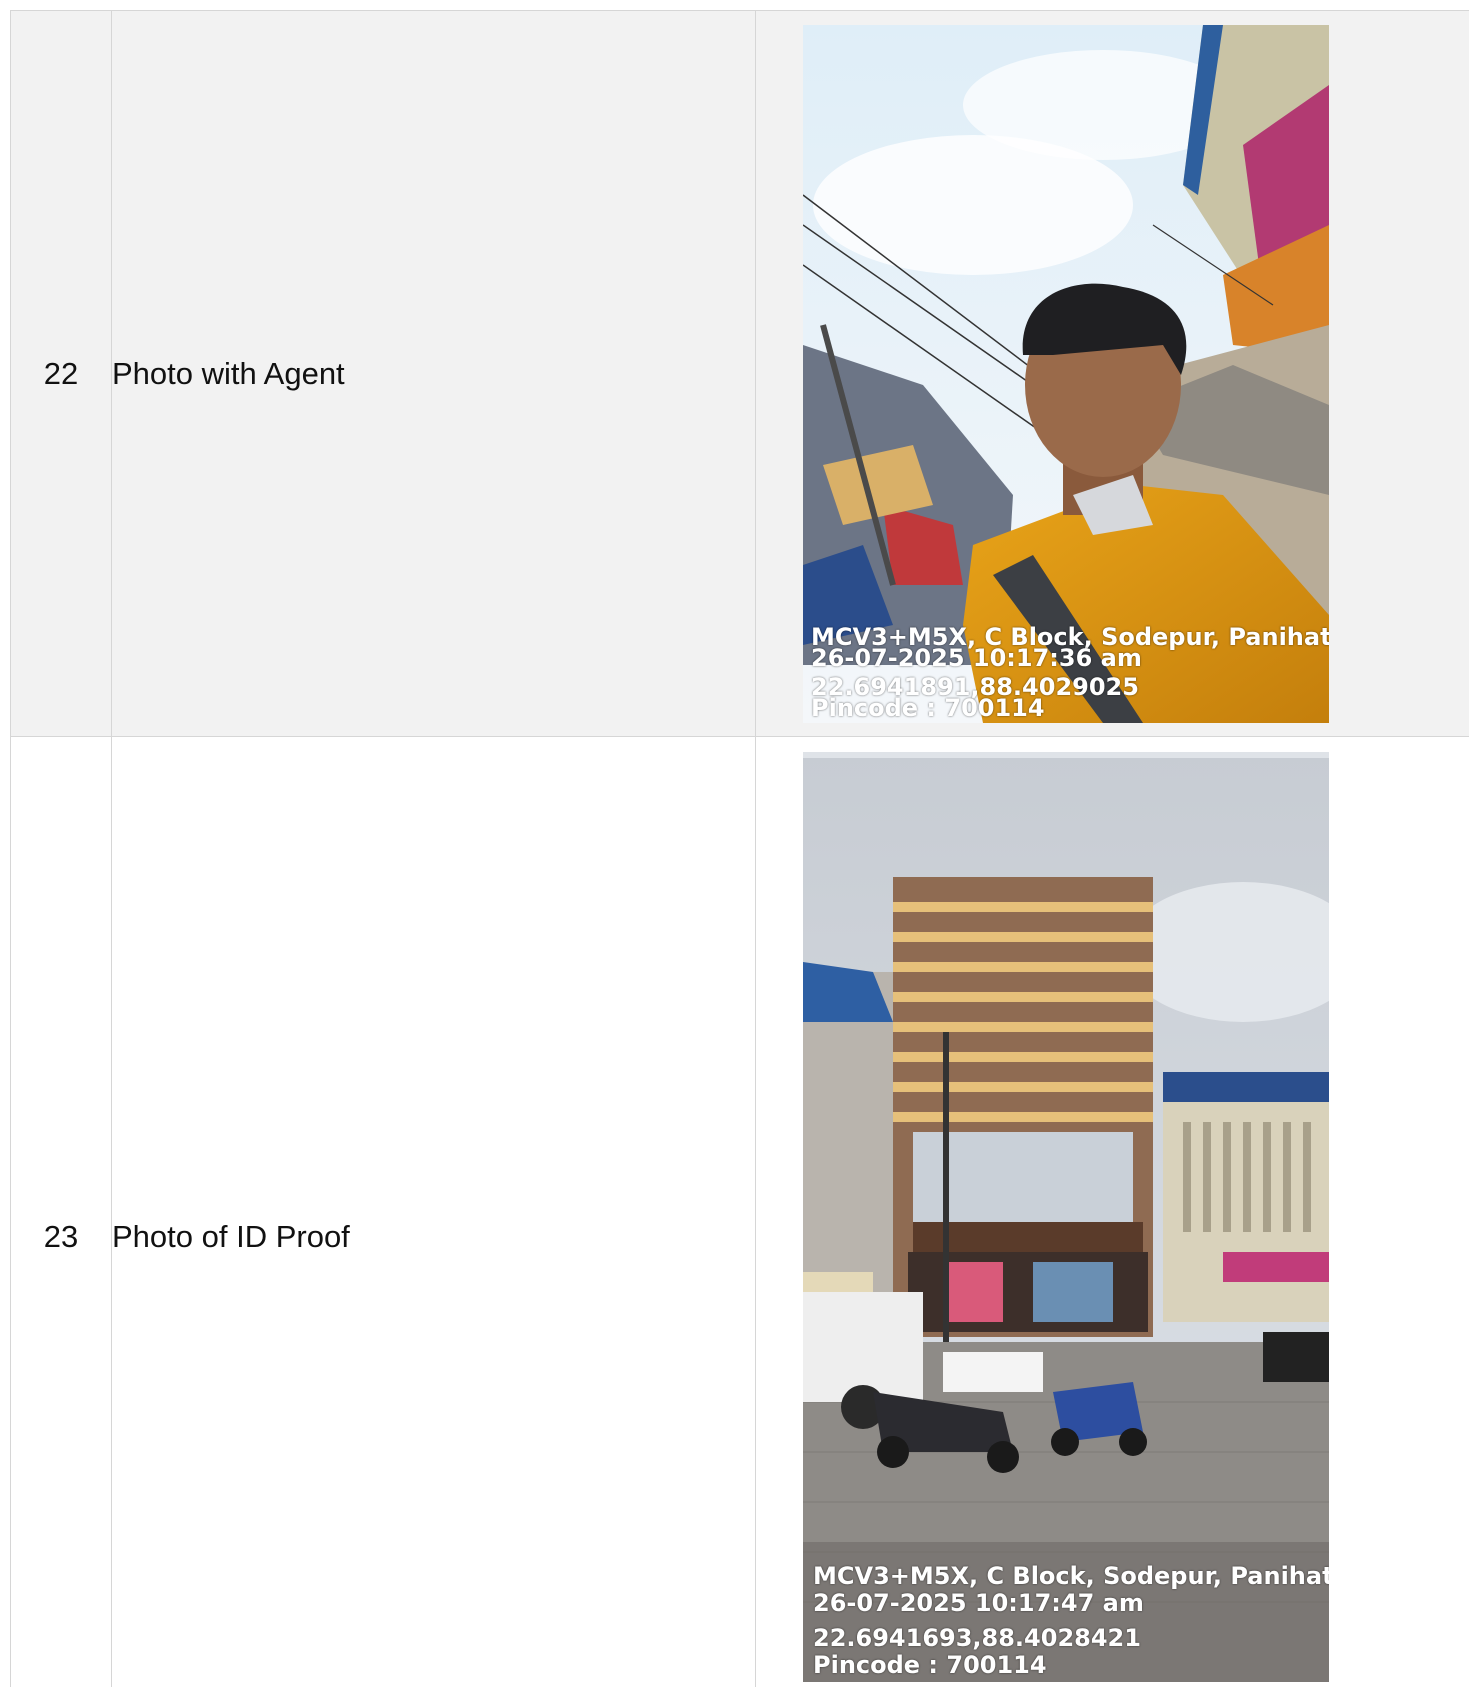  I want to click on row-label: Photo with Agent, so click(228, 373).